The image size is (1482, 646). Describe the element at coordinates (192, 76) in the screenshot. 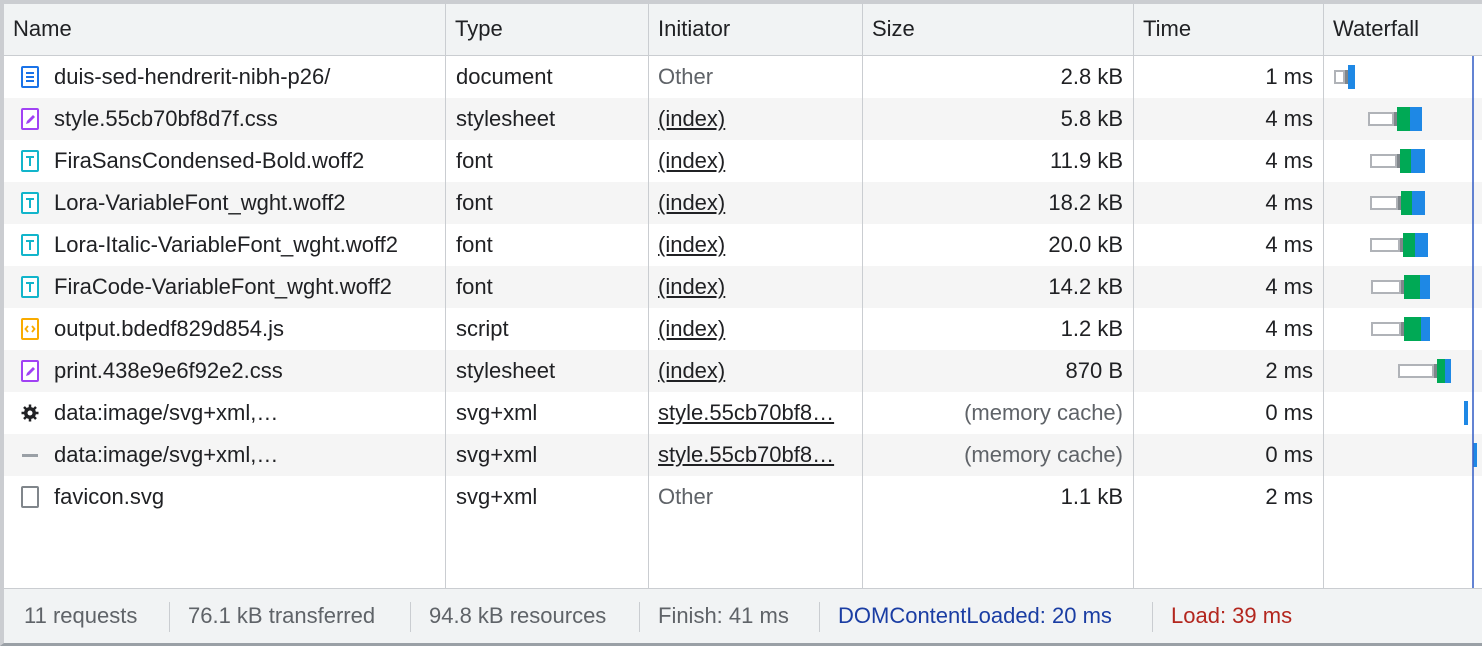

I see `request-name: duis-sed-hendrerit-nibh-p26/` at that location.